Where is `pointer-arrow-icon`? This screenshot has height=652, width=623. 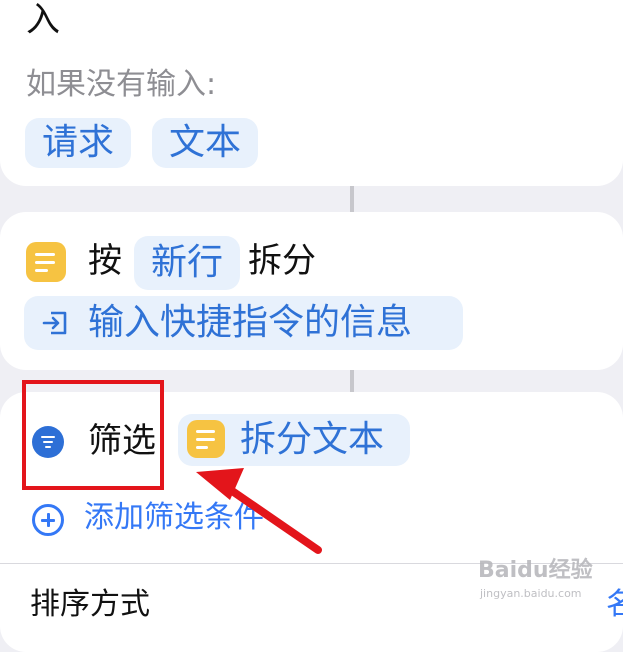 pointer-arrow-icon is located at coordinates (259, 511).